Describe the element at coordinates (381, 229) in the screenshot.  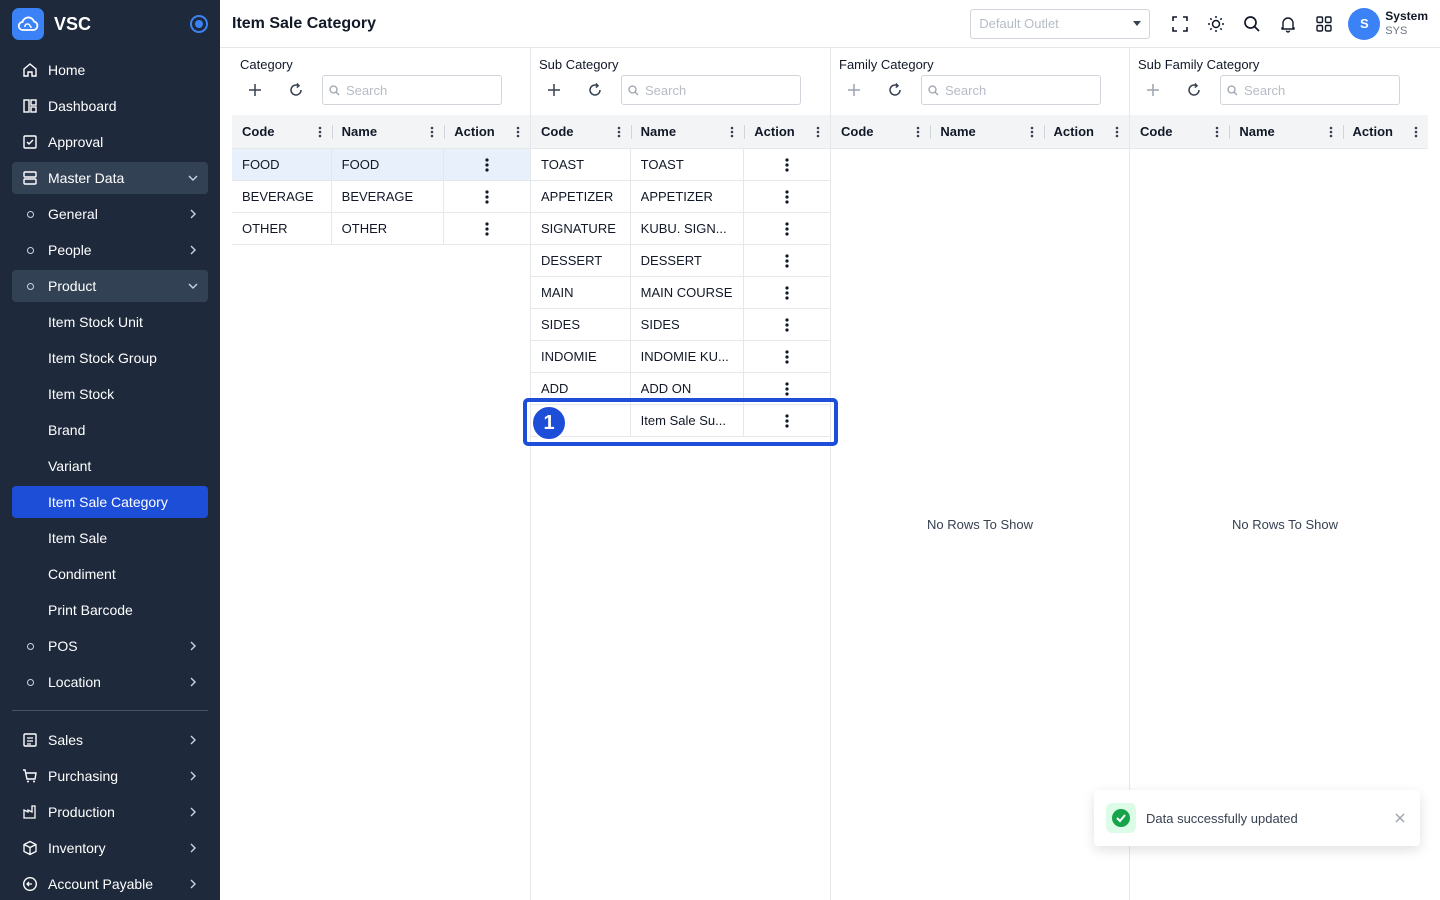
I see `table-row: OTHER OTHER` at that location.